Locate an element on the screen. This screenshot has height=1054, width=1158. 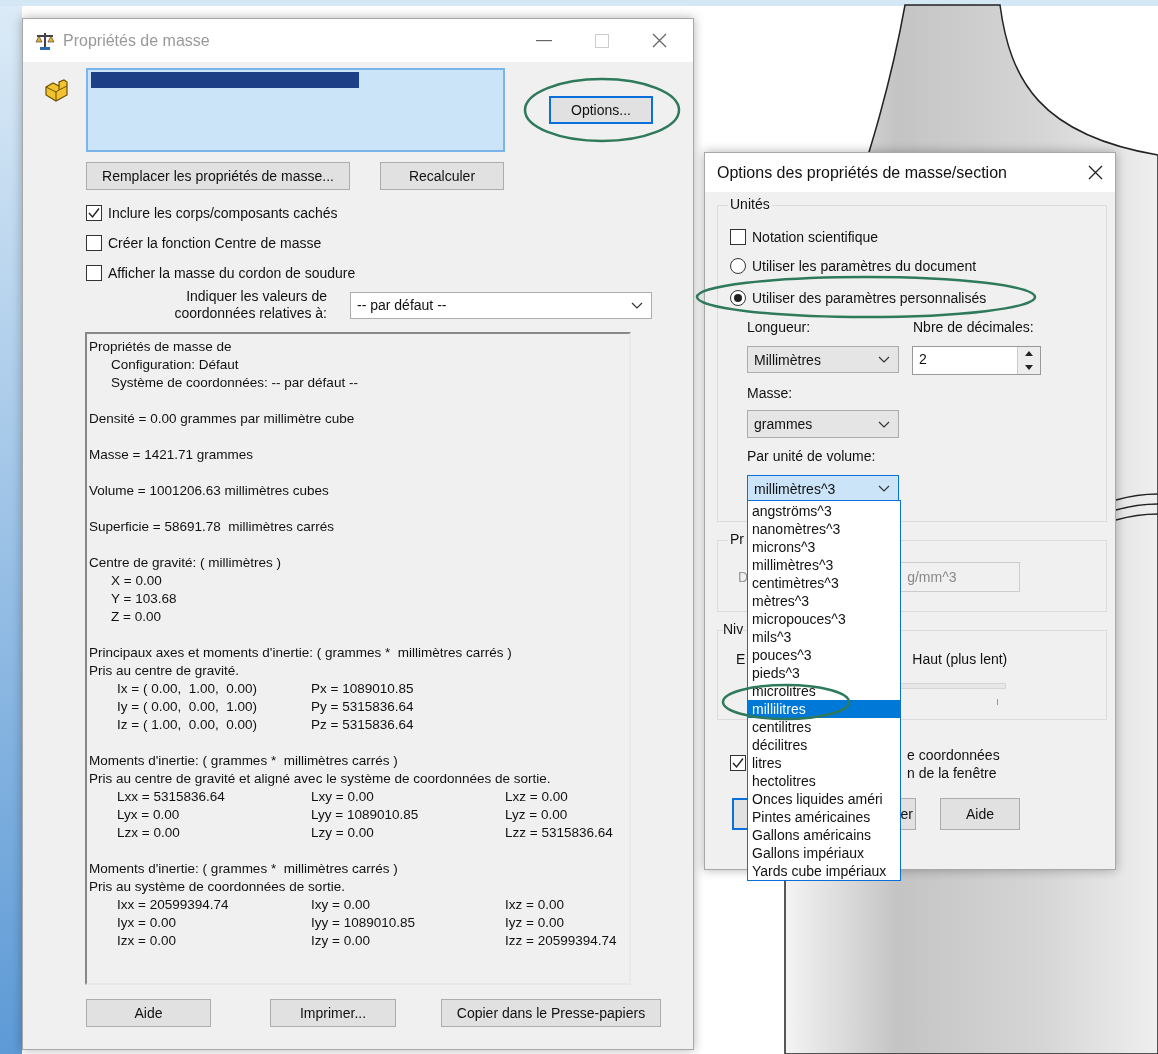
report-value: Izy = 0.00 is located at coordinates (341, 941).